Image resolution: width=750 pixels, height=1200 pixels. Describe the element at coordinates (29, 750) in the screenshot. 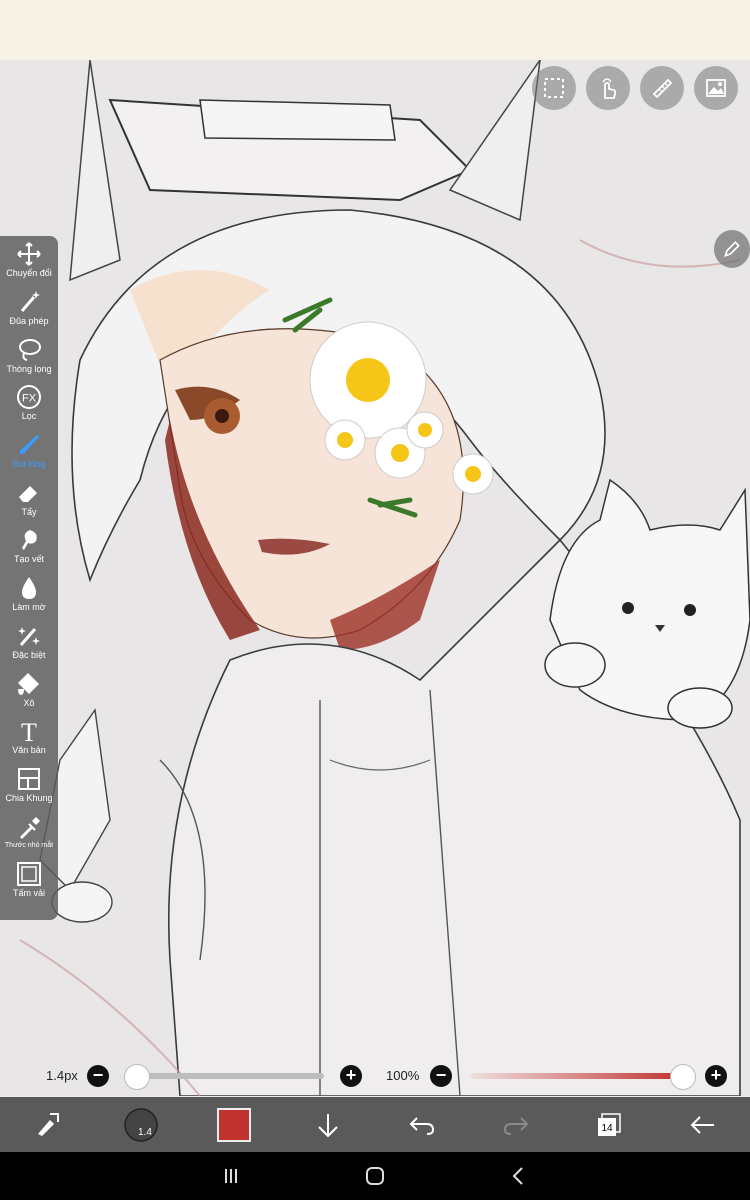

I see `tool-label: Văn bản` at that location.